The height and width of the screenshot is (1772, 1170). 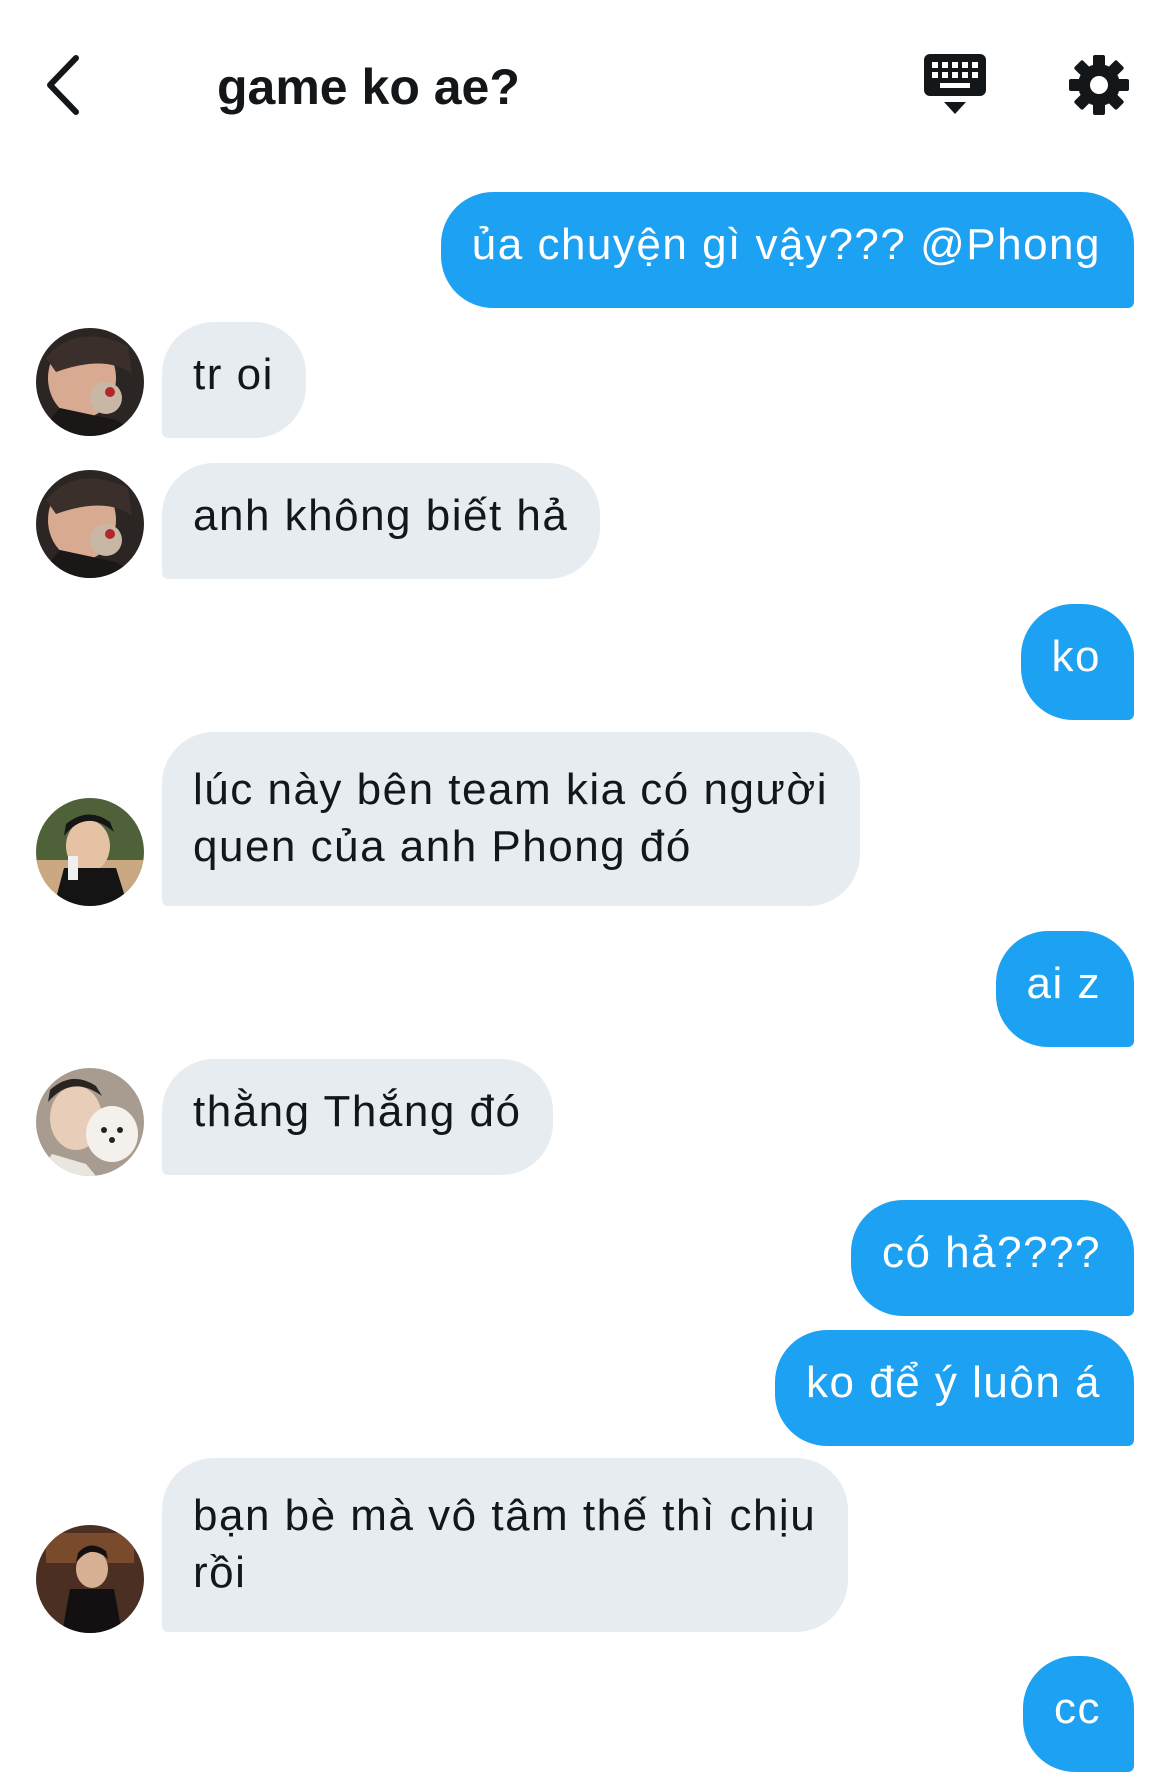 I want to click on conversation-title: game ko ae?, so click(x=368, y=87).